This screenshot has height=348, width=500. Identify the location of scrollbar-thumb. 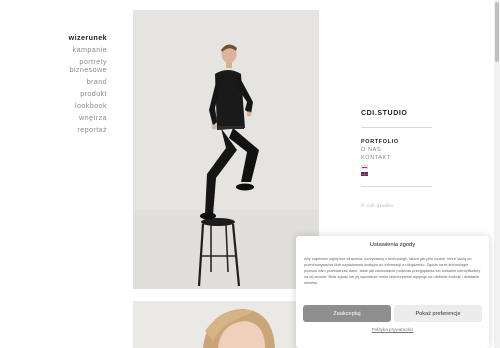
(497, 32).